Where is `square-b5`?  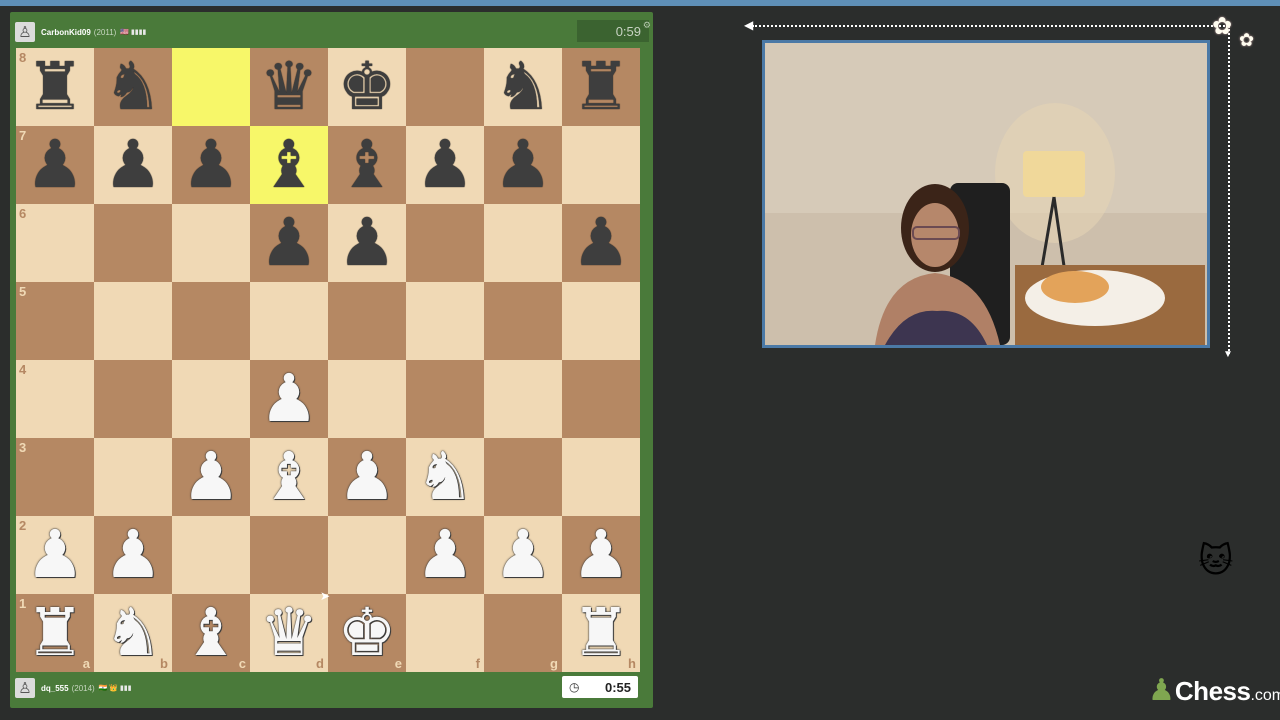
square-b5 is located at coordinates (133, 321).